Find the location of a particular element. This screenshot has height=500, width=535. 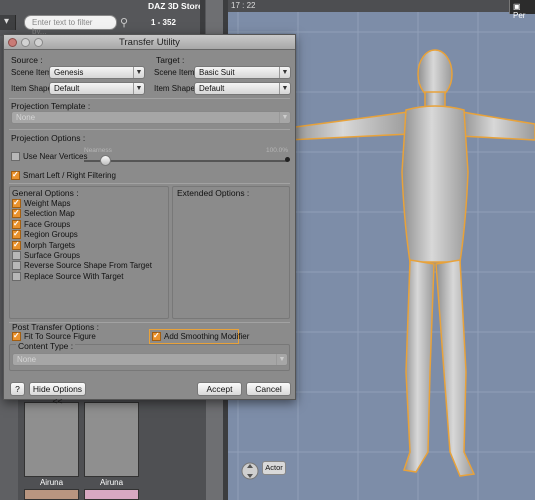

nearness-value: 100.0% is located at coordinates (277, 150).